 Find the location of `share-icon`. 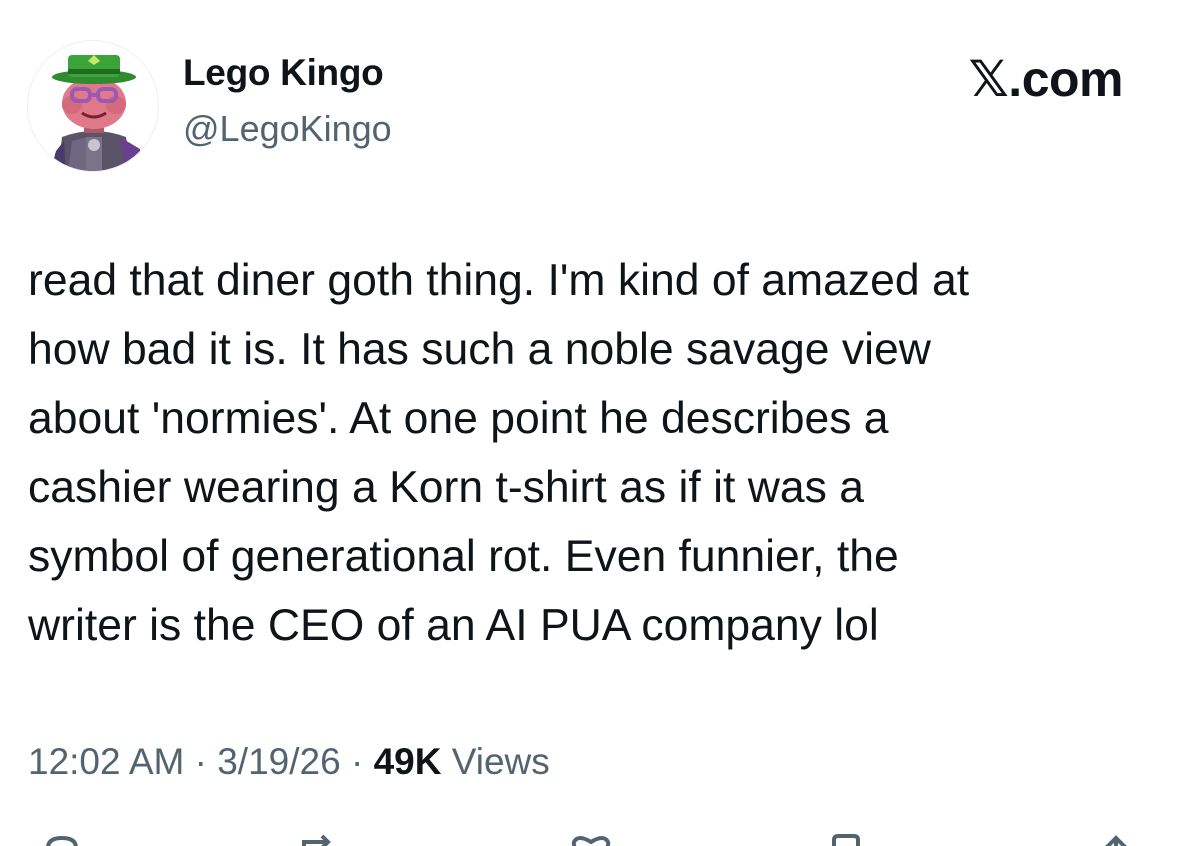

share-icon is located at coordinates (1116, 840).